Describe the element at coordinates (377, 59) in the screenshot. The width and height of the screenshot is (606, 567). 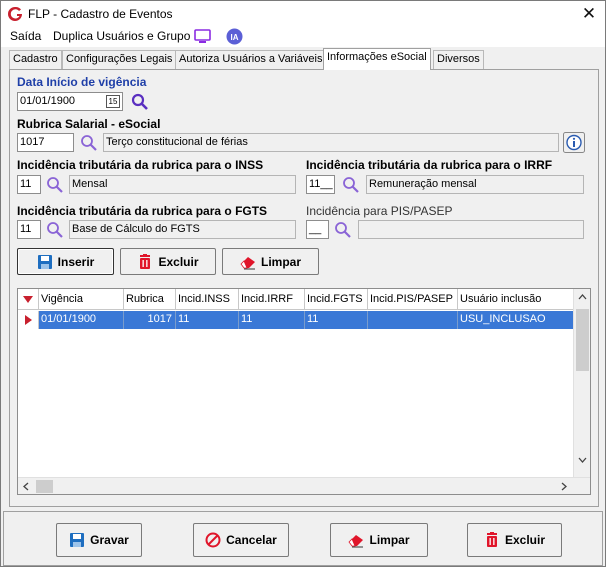
I see `tab-informacoes-esocial: Informações eSocial` at that location.